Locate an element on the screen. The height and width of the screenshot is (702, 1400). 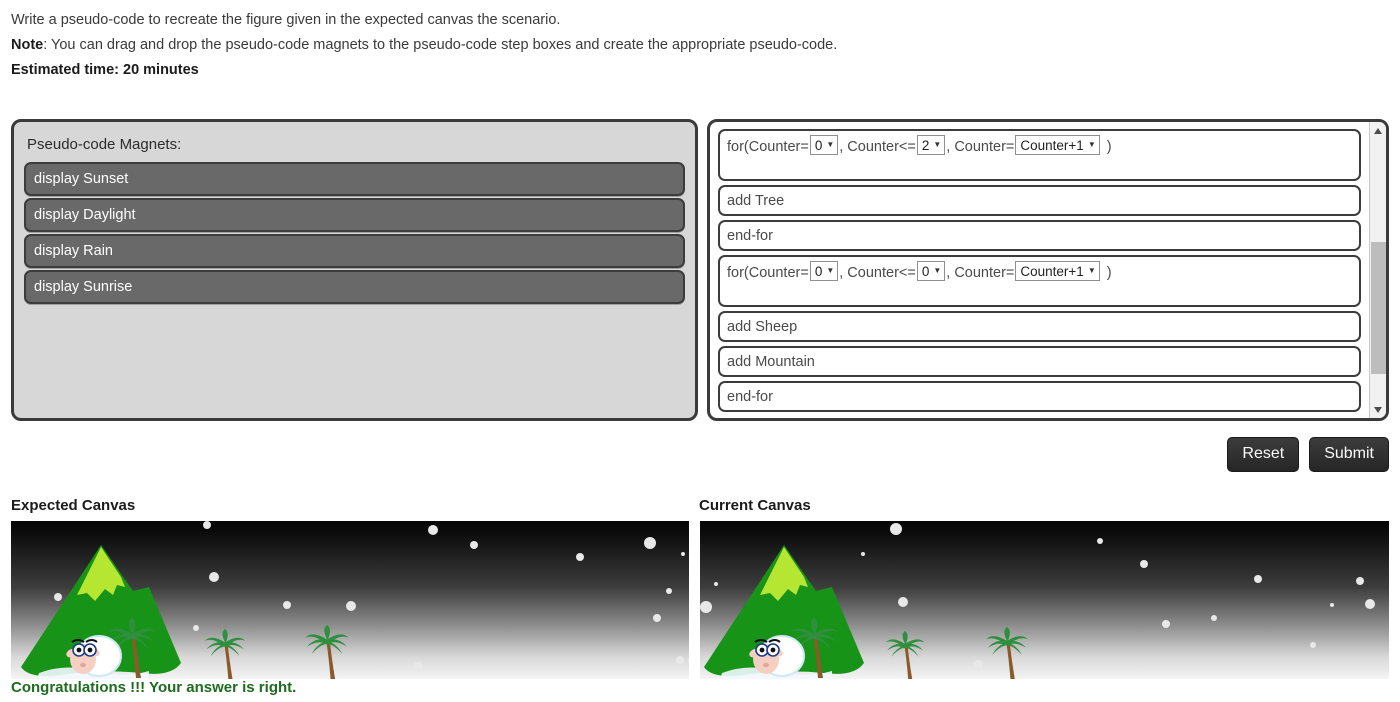
for-limit-value: 0 is located at coordinates (925, 271).